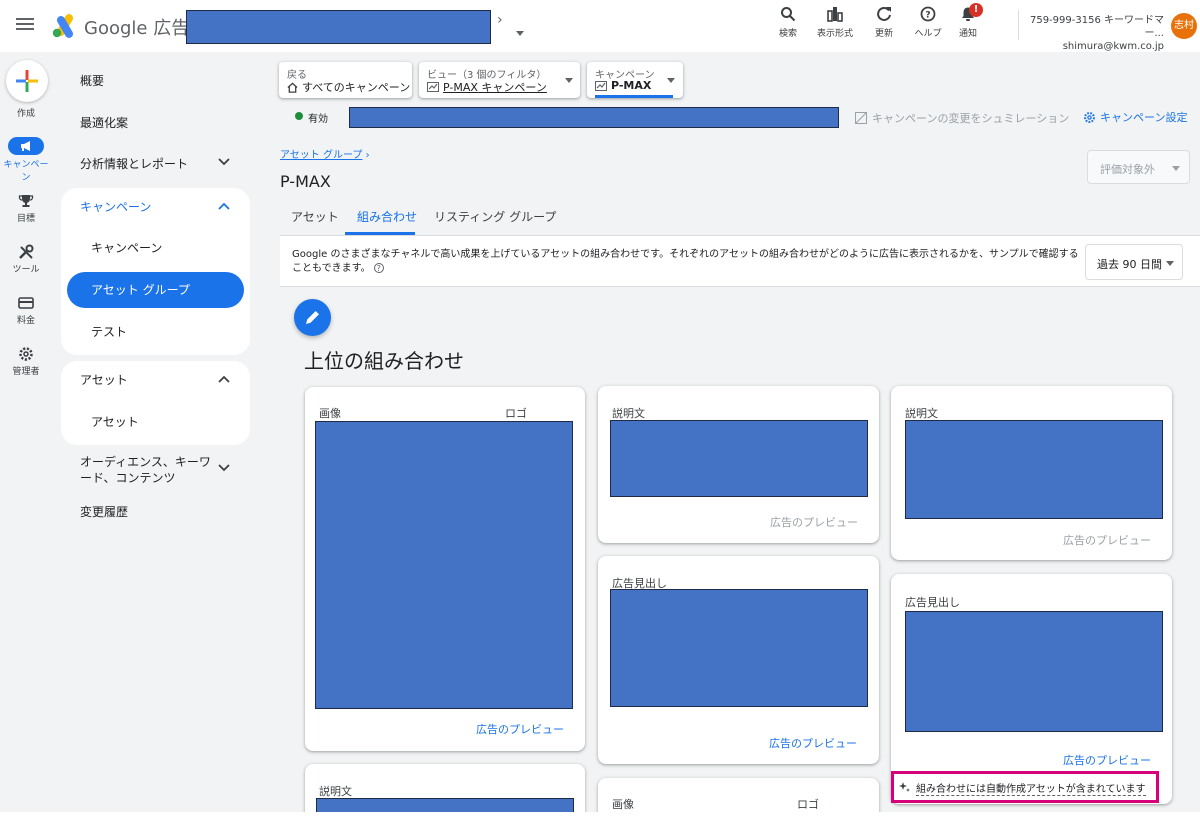 The height and width of the screenshot is (820, 1200). I want to click on chart-bars-icon, so click(835, 14).